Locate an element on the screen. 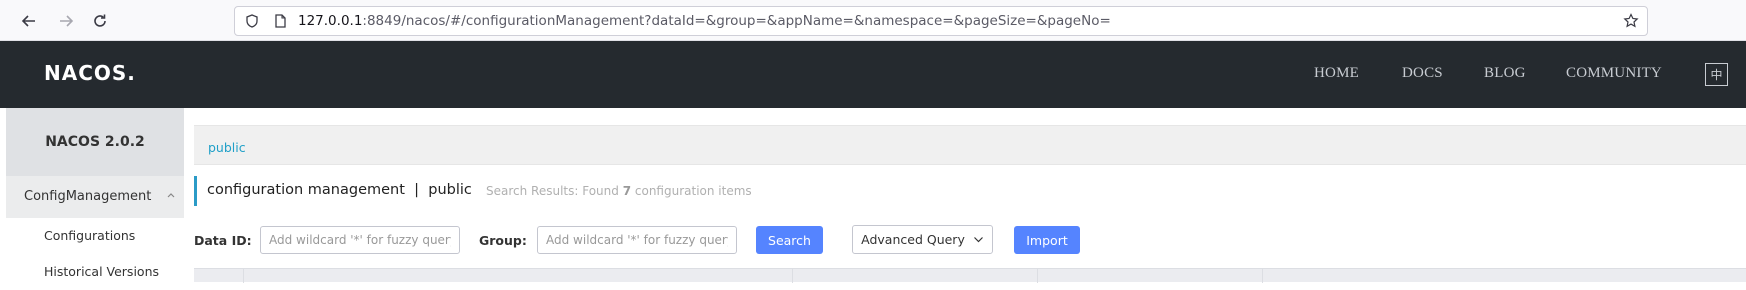 This screenshot has width=1746, height=290. sidebar-group-config-management: ConfigManagement is located at coordinates (95, 197).